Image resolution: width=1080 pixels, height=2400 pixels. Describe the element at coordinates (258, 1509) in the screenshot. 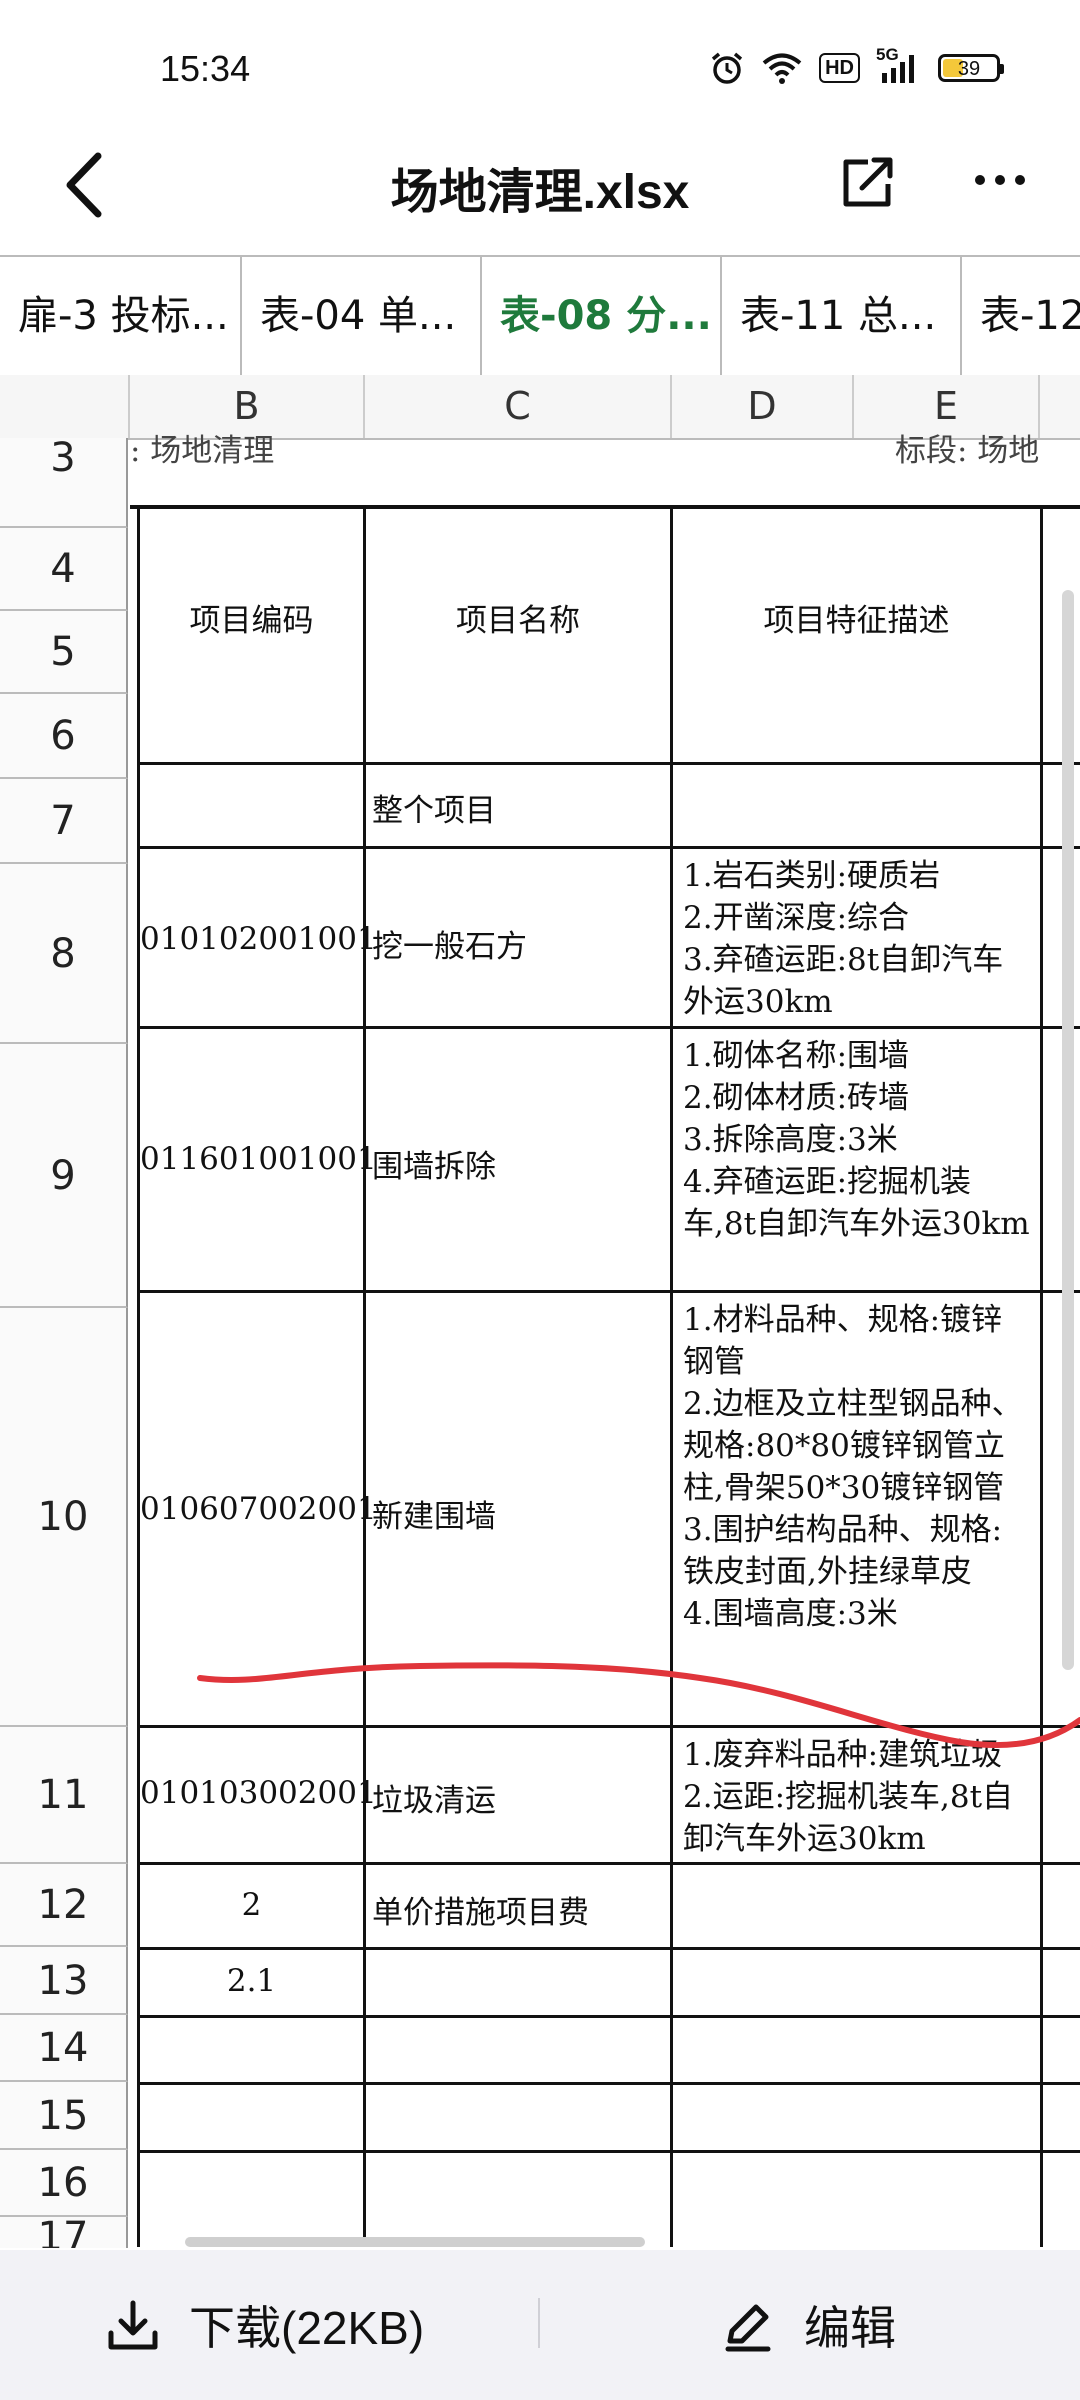

I see `row10-code: 010607002001` at that location.